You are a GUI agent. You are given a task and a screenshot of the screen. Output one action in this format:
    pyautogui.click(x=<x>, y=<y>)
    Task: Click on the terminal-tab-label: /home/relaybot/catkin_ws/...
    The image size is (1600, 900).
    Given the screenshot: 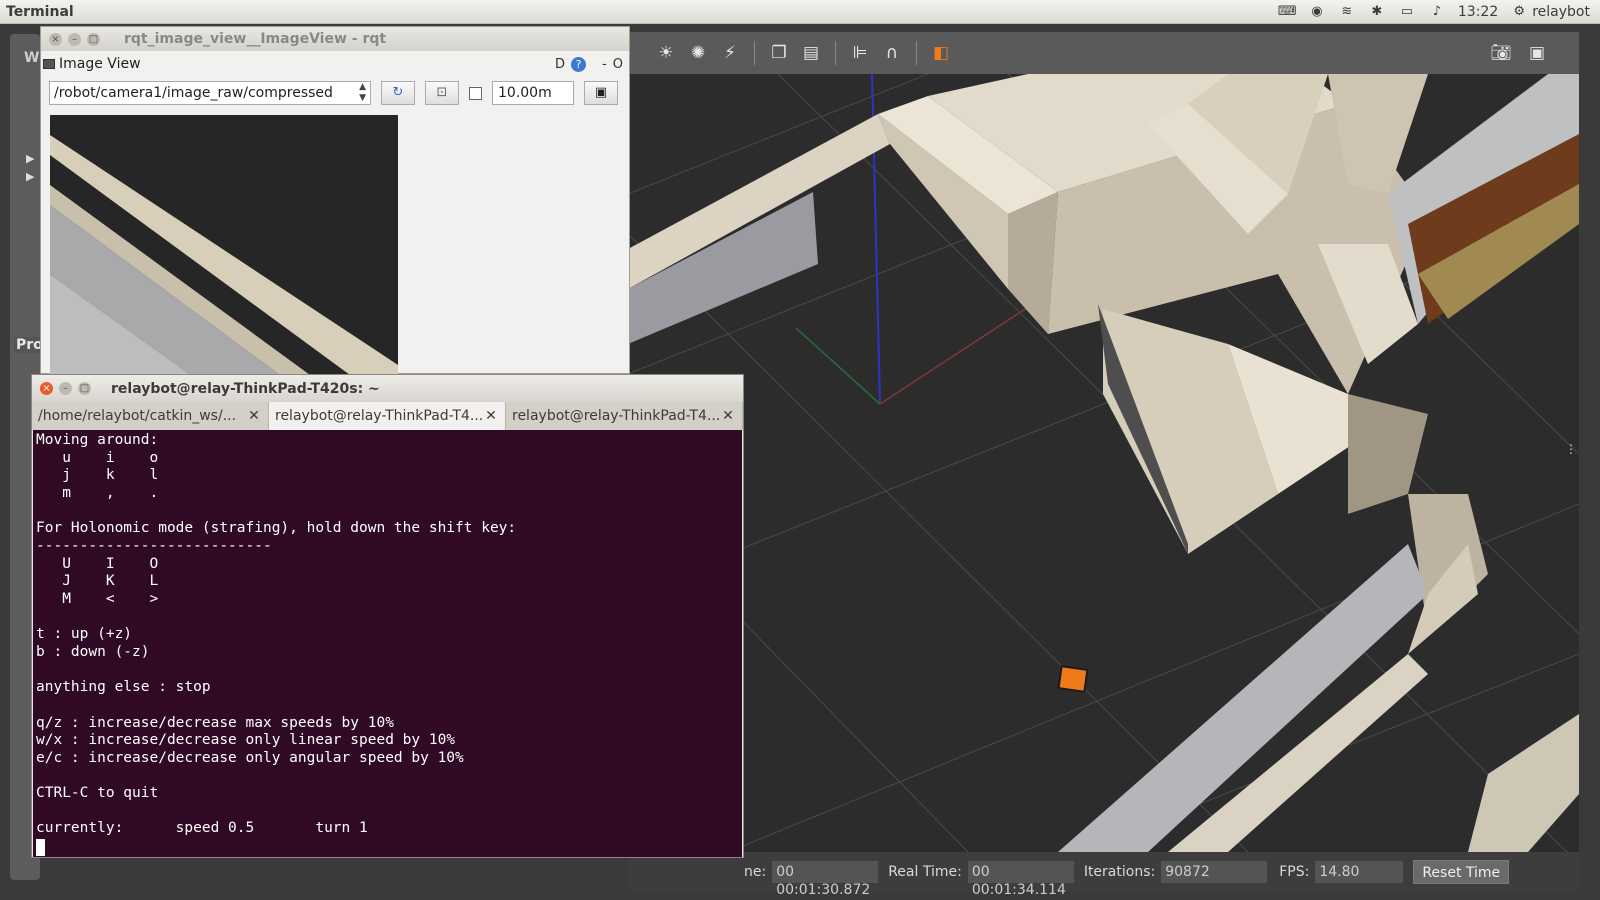 What is the action you would take?
    pyautogui.click(x=137, y=416)
    